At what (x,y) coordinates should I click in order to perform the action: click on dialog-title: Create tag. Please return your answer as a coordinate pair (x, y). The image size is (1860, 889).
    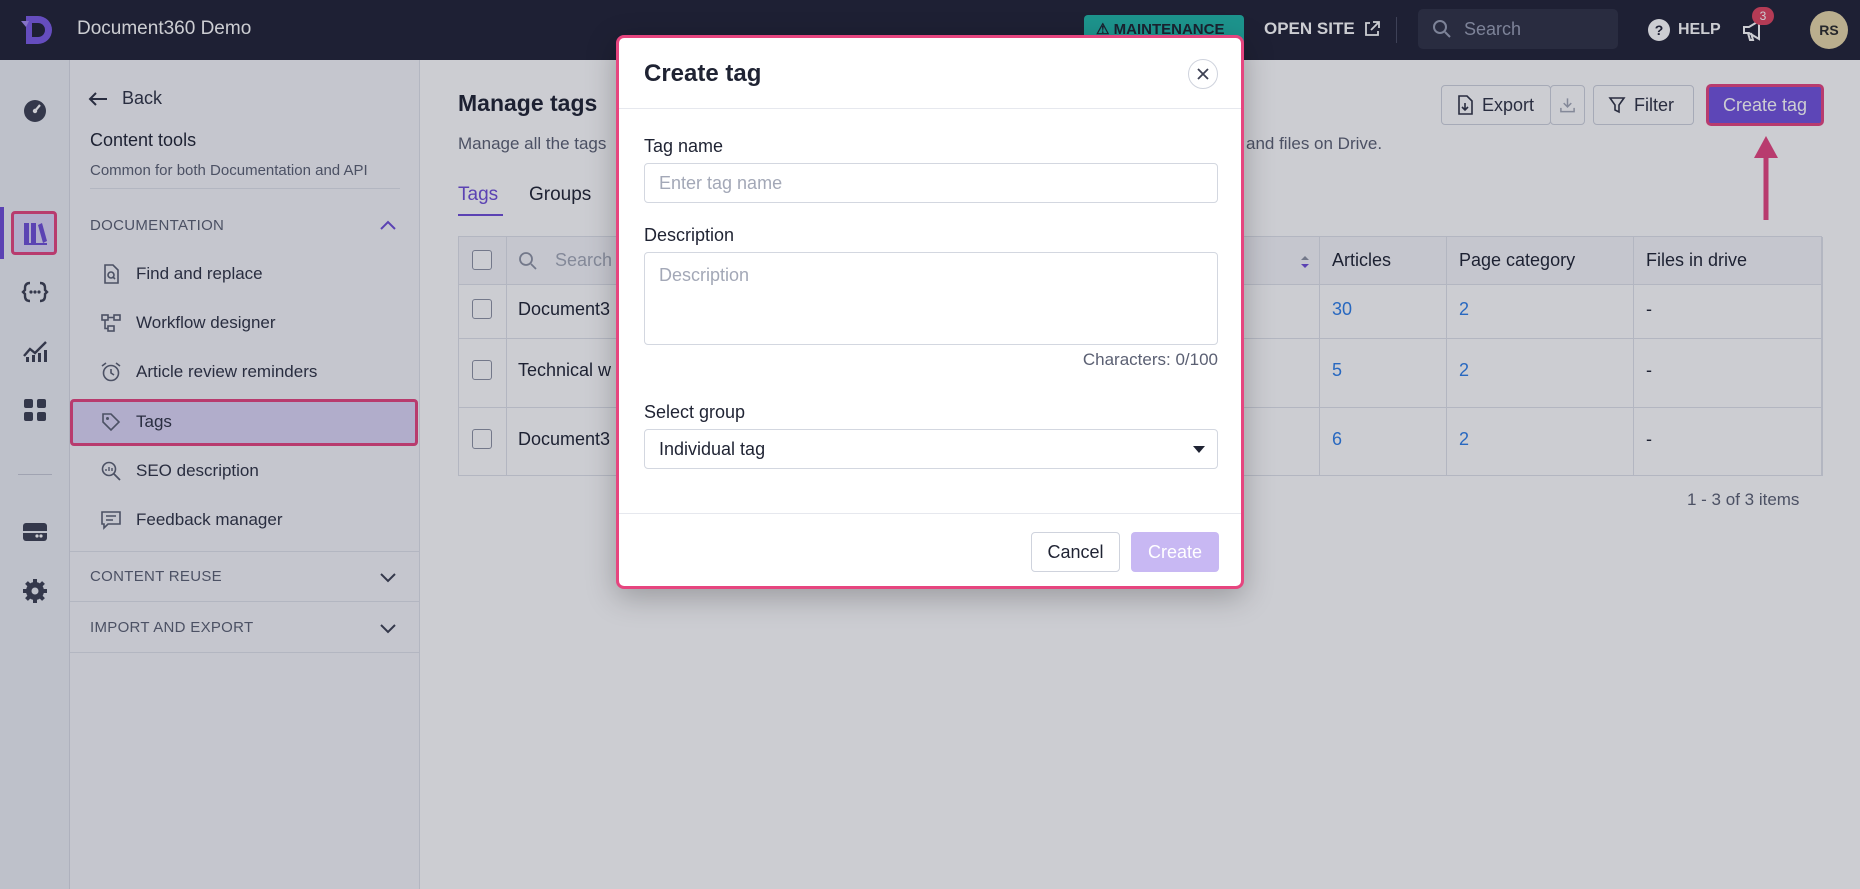
    Looking at the image, I should click on (703, 73).